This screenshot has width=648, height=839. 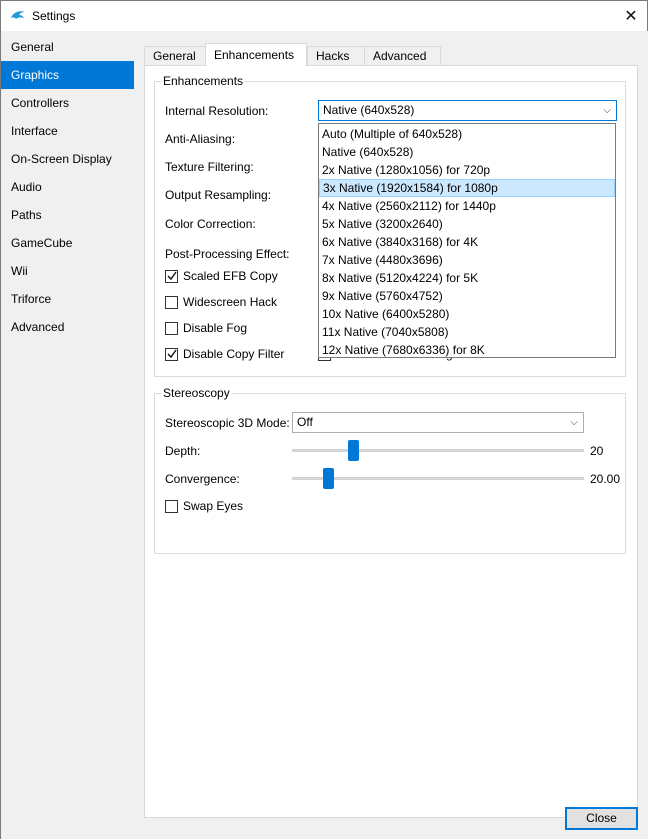 What do you see at coordinates (67, 103) in the screenshot?
I see `sidebar-item-controllers: Controllers` at bounding box center [67, 103].